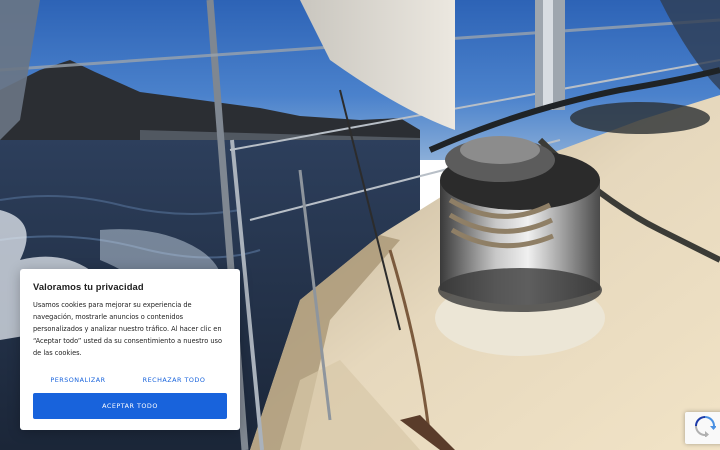  What do you see at coordinates (78, 380) in the screenshot?
I see `customize-button: PERSONALIZAR` at bounding box center [78, 380].